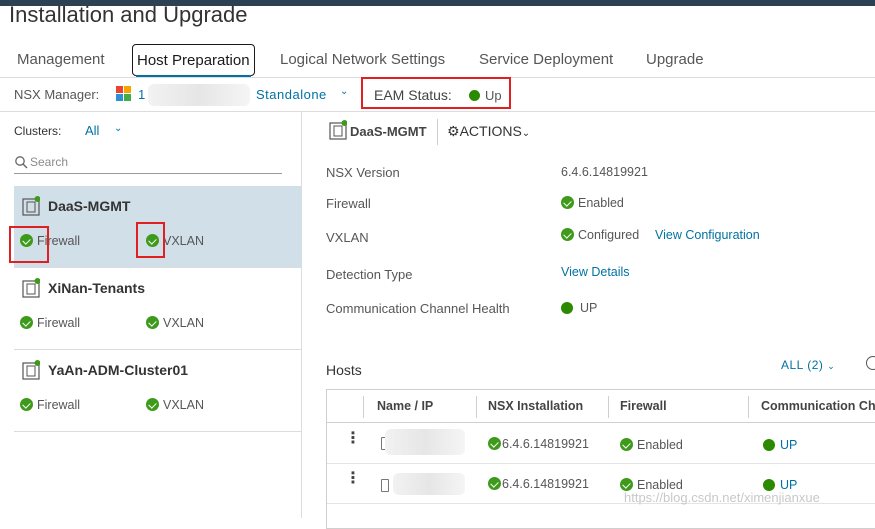 Image resolution: width=875 pixels, height=529 pixels. Describe the element at coordinates (128, 14) in the screenshot. I see `page-title: Installation and Upgrade` at that location.